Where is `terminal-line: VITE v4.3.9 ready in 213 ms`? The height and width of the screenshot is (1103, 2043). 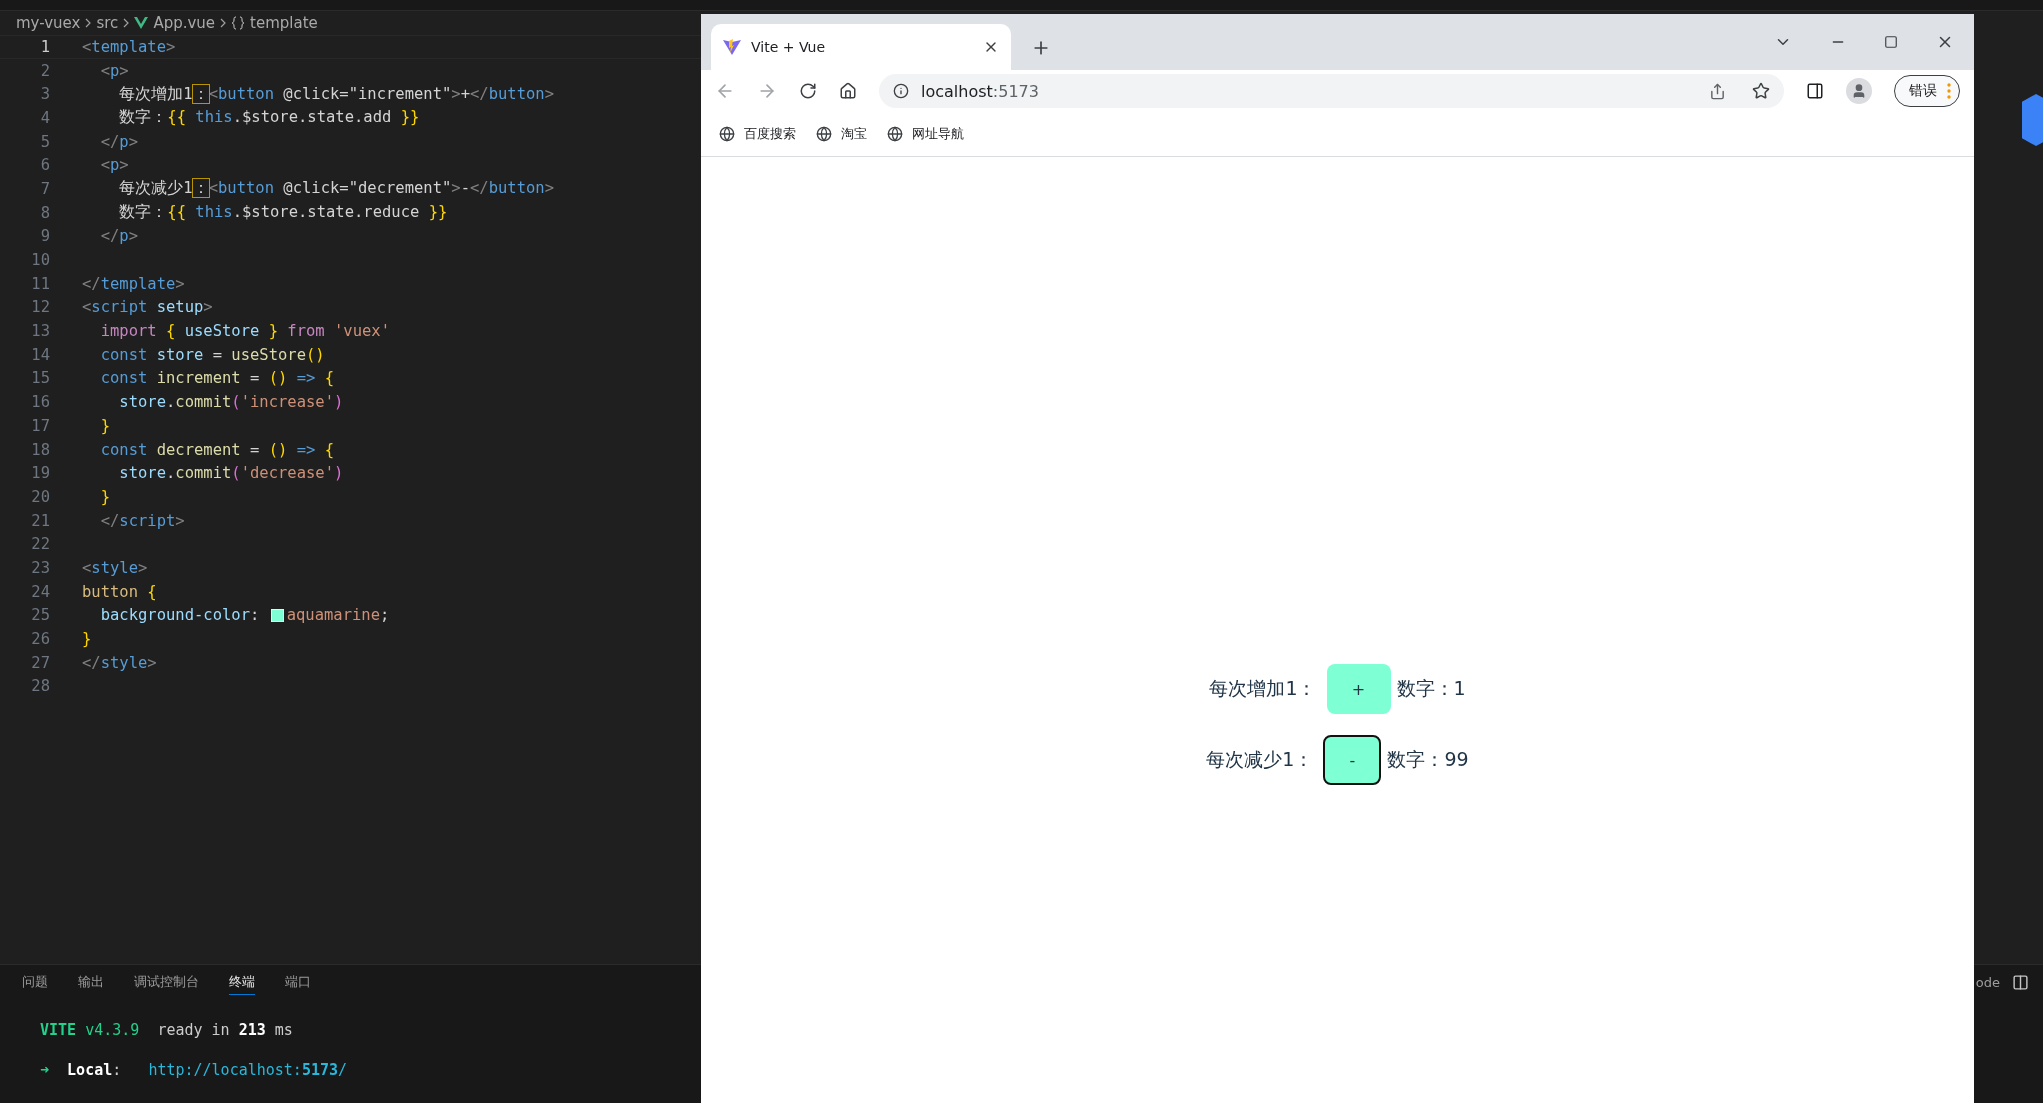
terminal-line: VITE v4.3.9 ready in 213 ms is located at coordinates (167, 1030).